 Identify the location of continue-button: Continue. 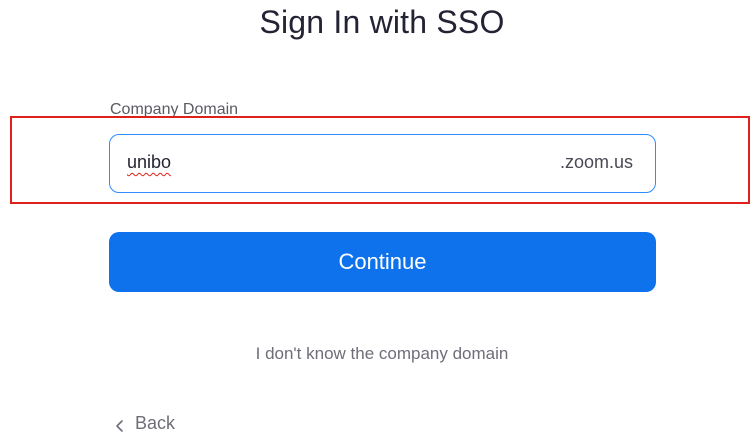
(382, 262).